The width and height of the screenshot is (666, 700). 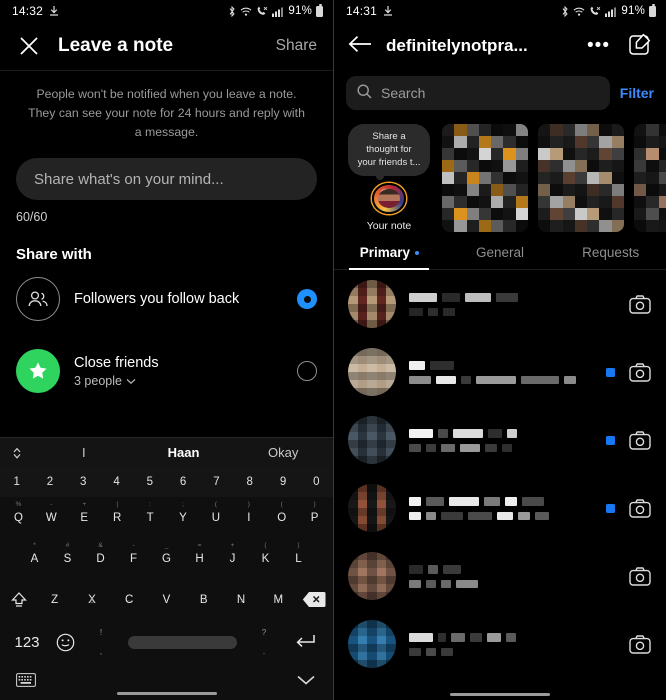 I want to click on key-u: (U, so click(x=215, y=517).